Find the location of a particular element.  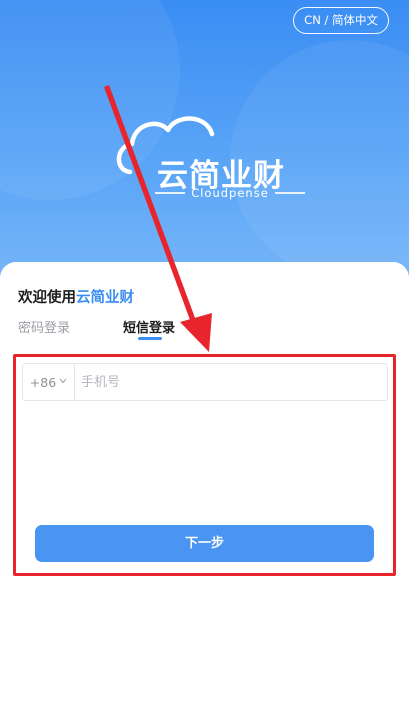

logo-name-en: Cloudpense is located at coordinates (230, 193).